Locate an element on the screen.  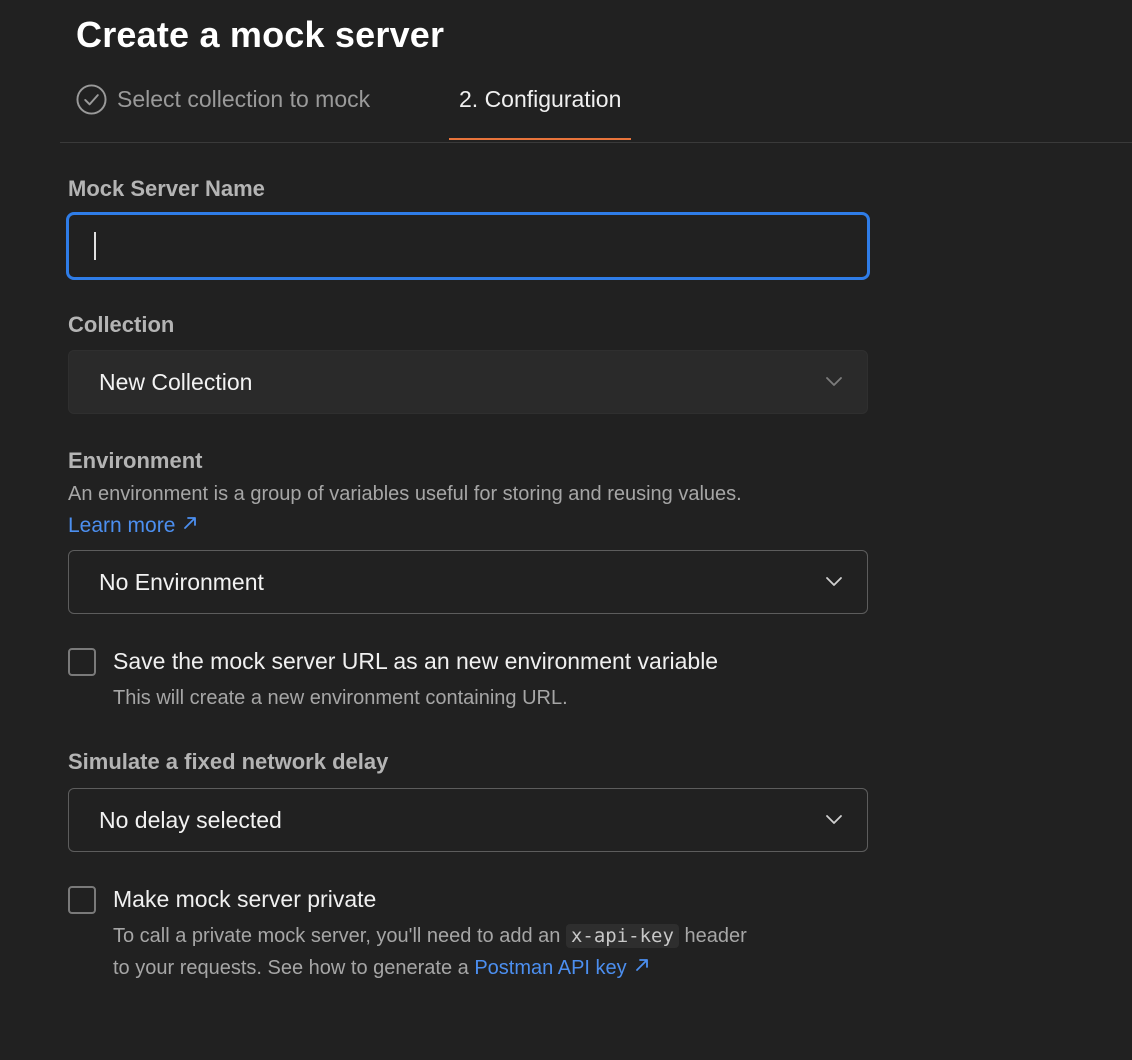
environment-label: Environment is located at coordinates (135, 460).